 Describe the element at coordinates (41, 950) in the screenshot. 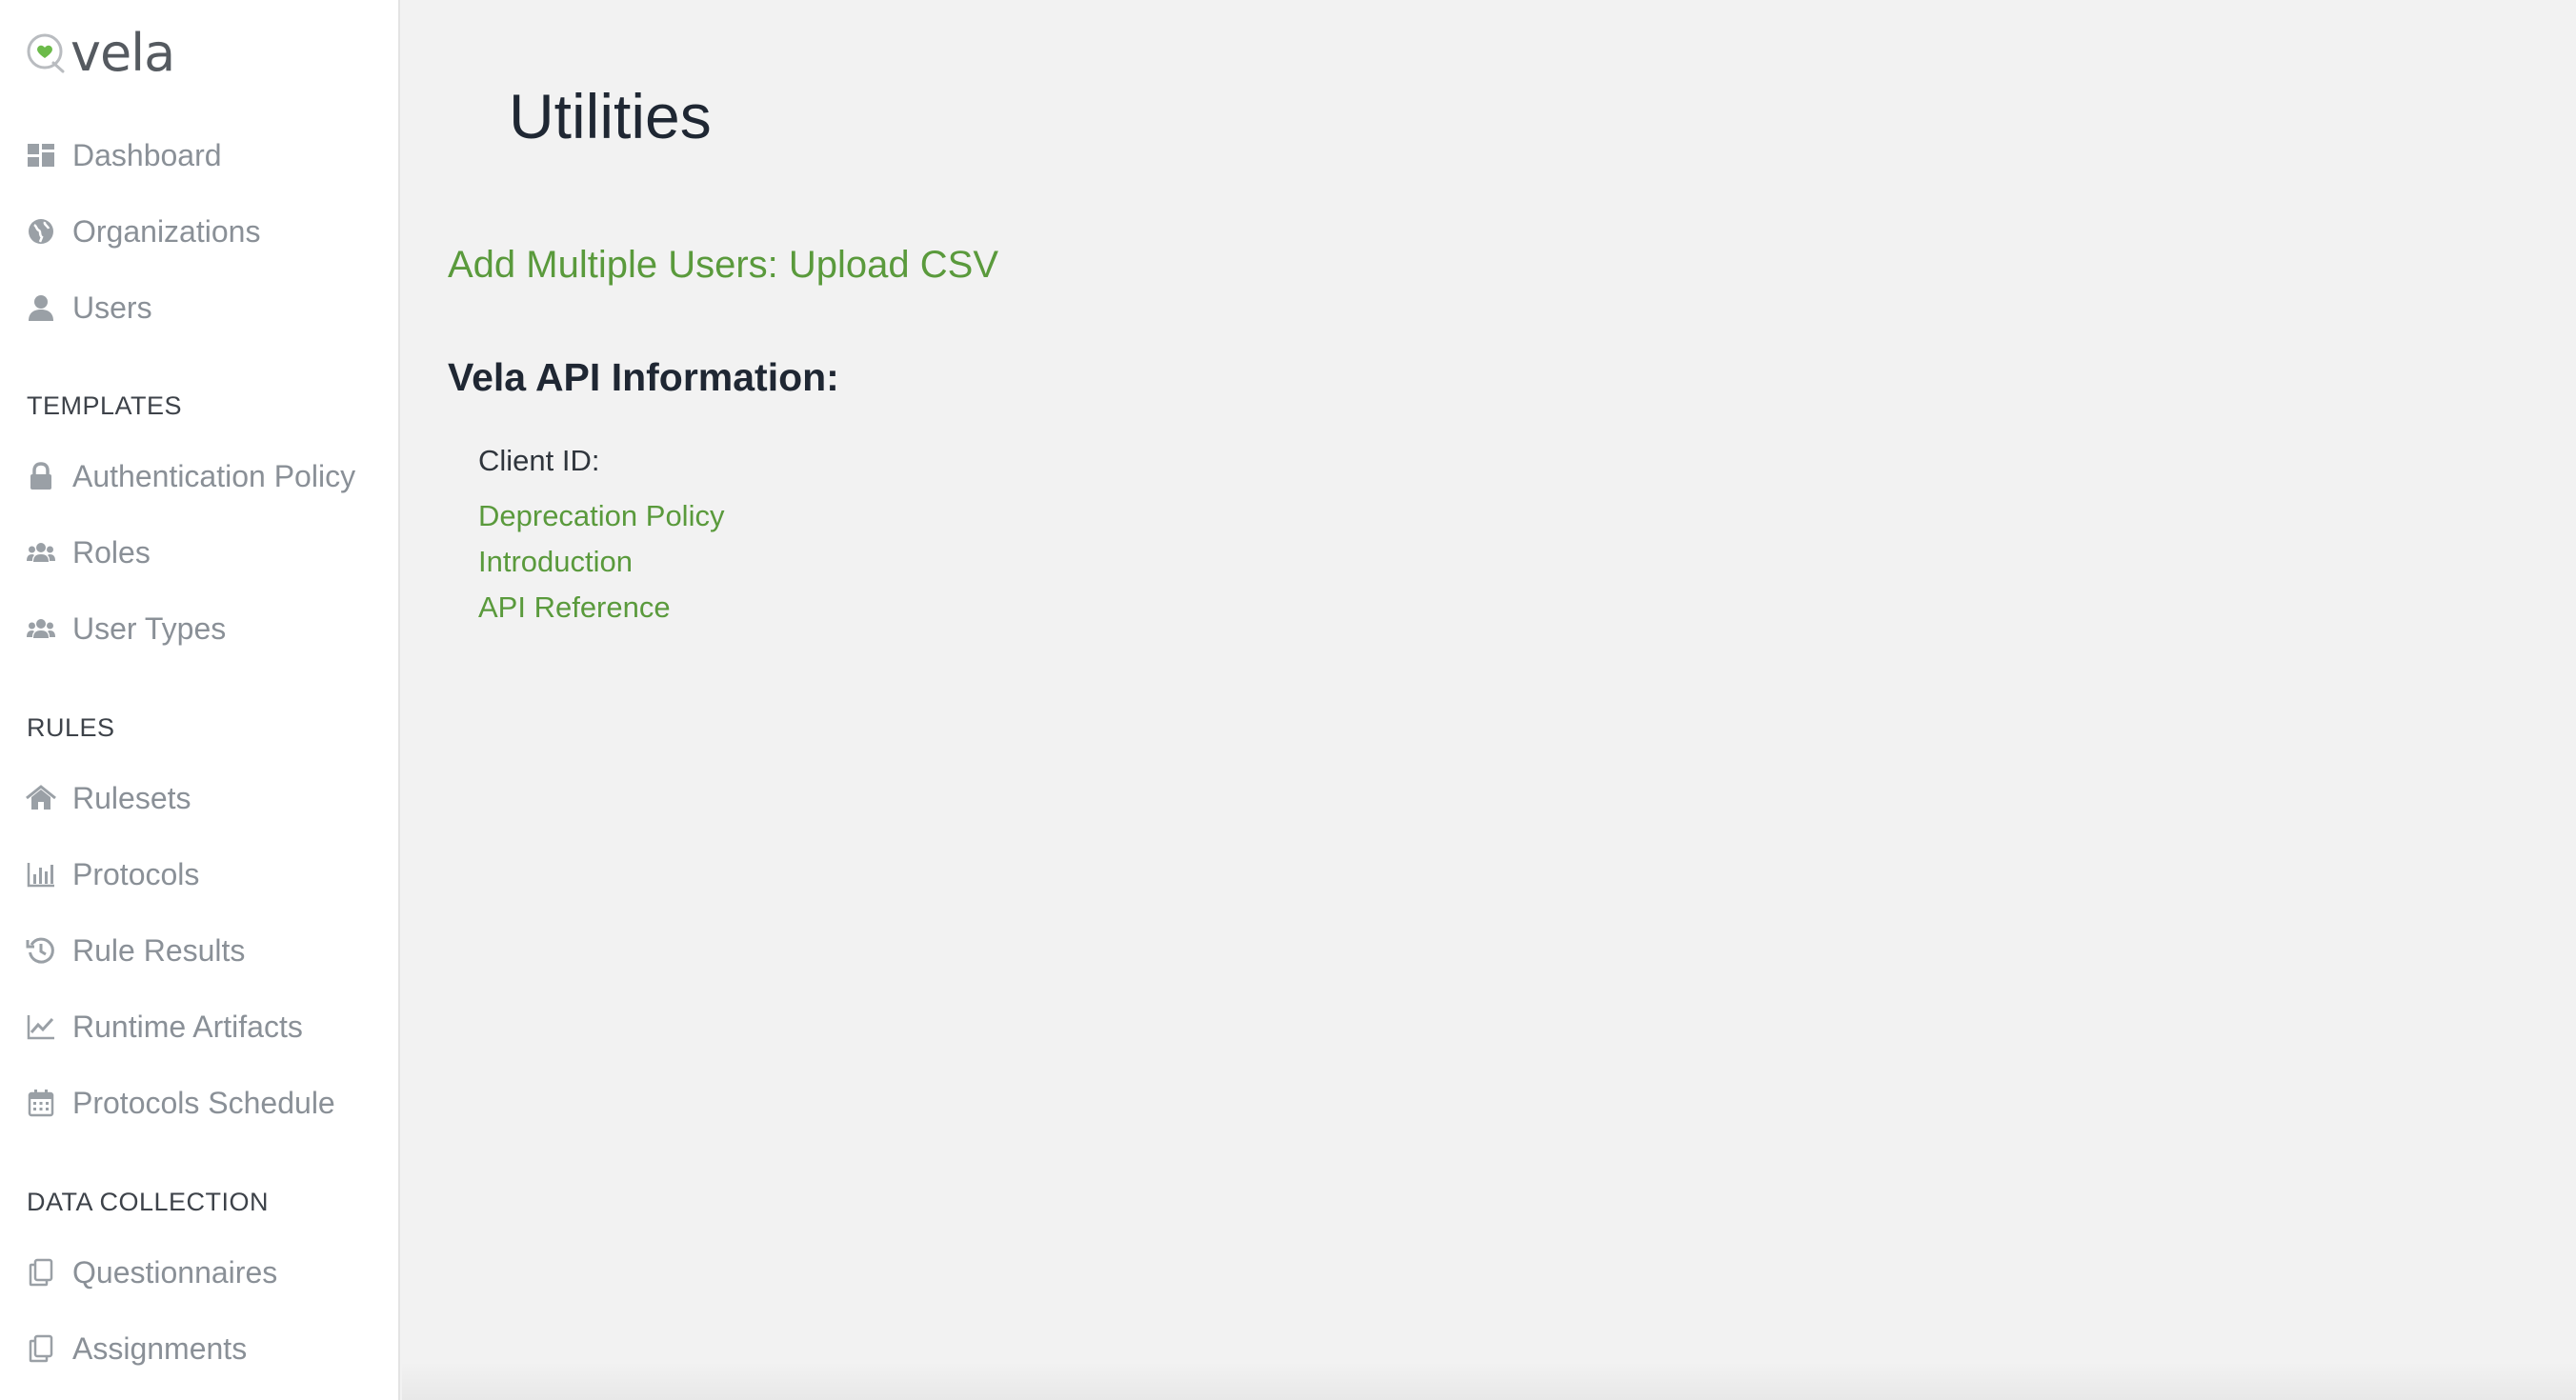

I see `history-icon` at that location.